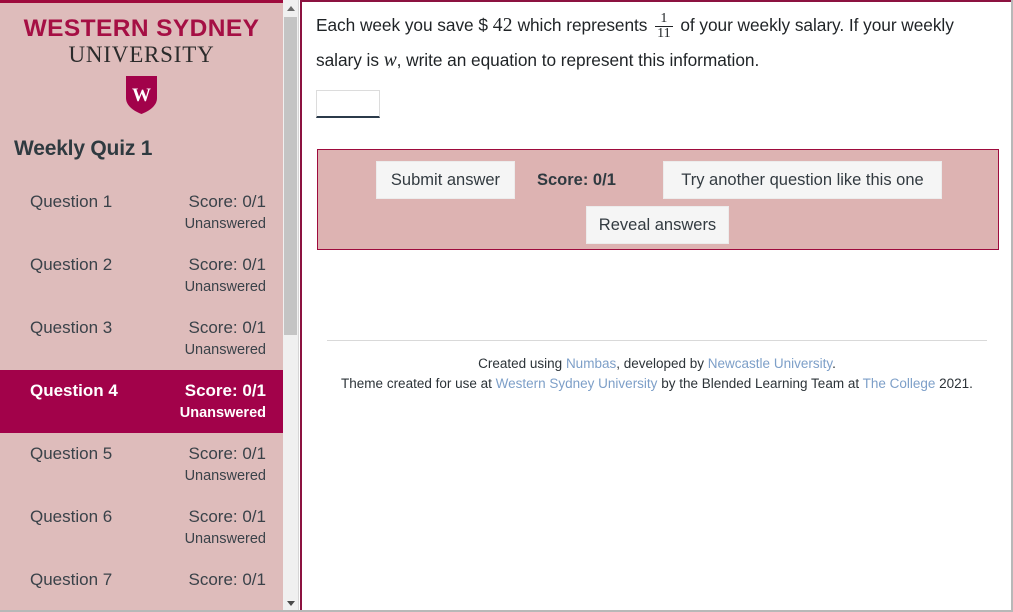 The height and width of the screenshot is (612, 1013). I want to click on sidebar-scrollbar, so click(291, 305).